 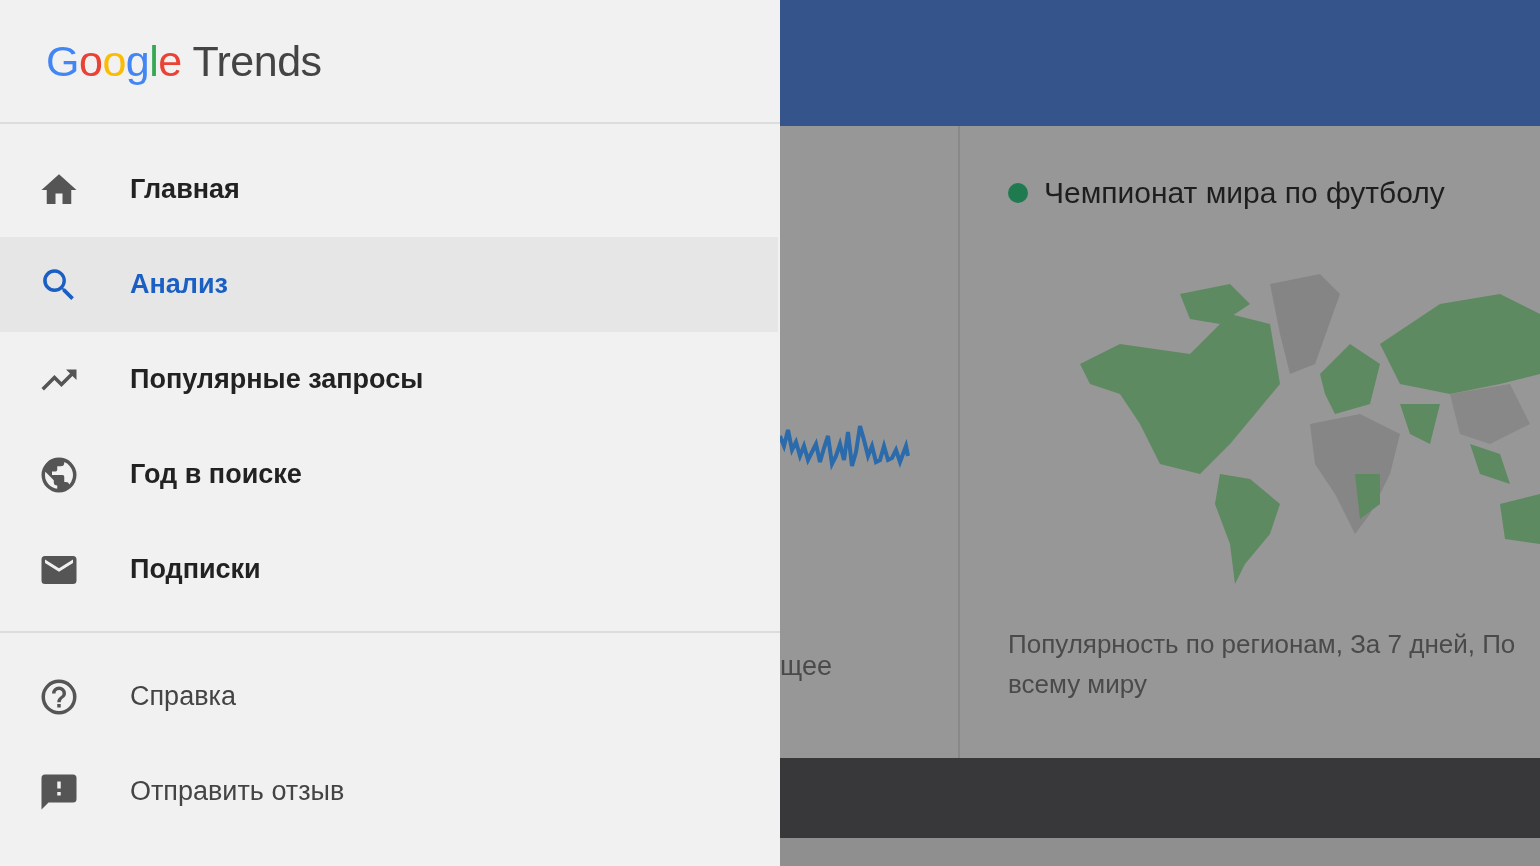 I want to click on menu-item: Год в поиске, so click(x=389, y=474).